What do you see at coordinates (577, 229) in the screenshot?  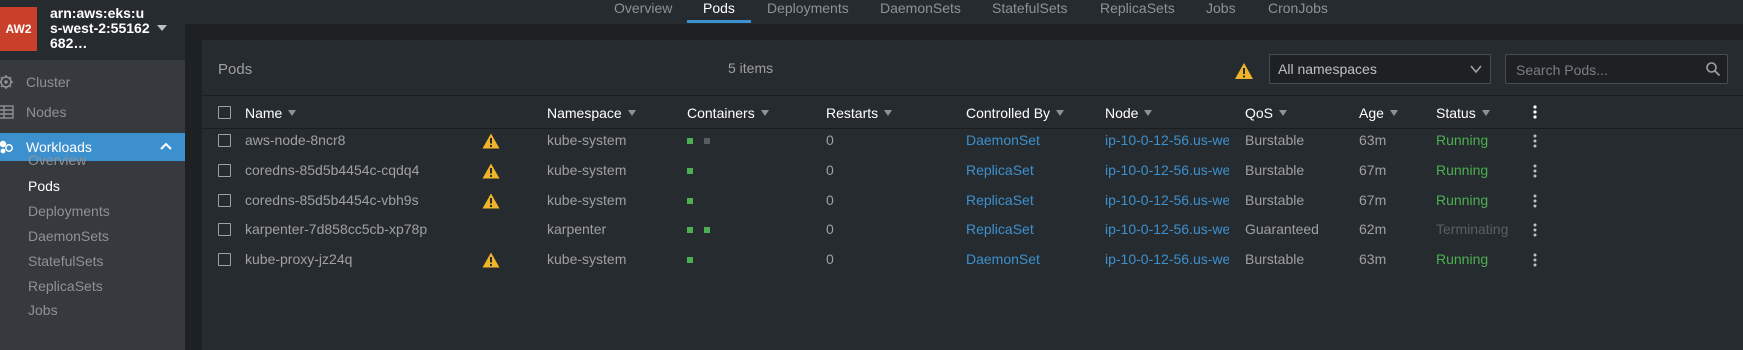 I see `pod-namespace: karpenter` at bounding box center [577, 229].